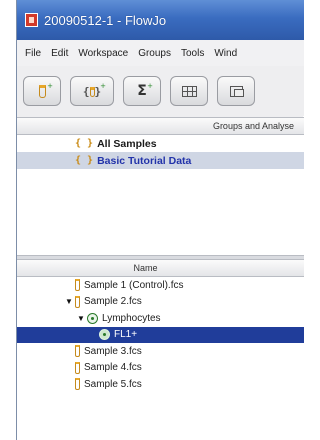  I want to click on layout-editor-icon, so click(236, 91).